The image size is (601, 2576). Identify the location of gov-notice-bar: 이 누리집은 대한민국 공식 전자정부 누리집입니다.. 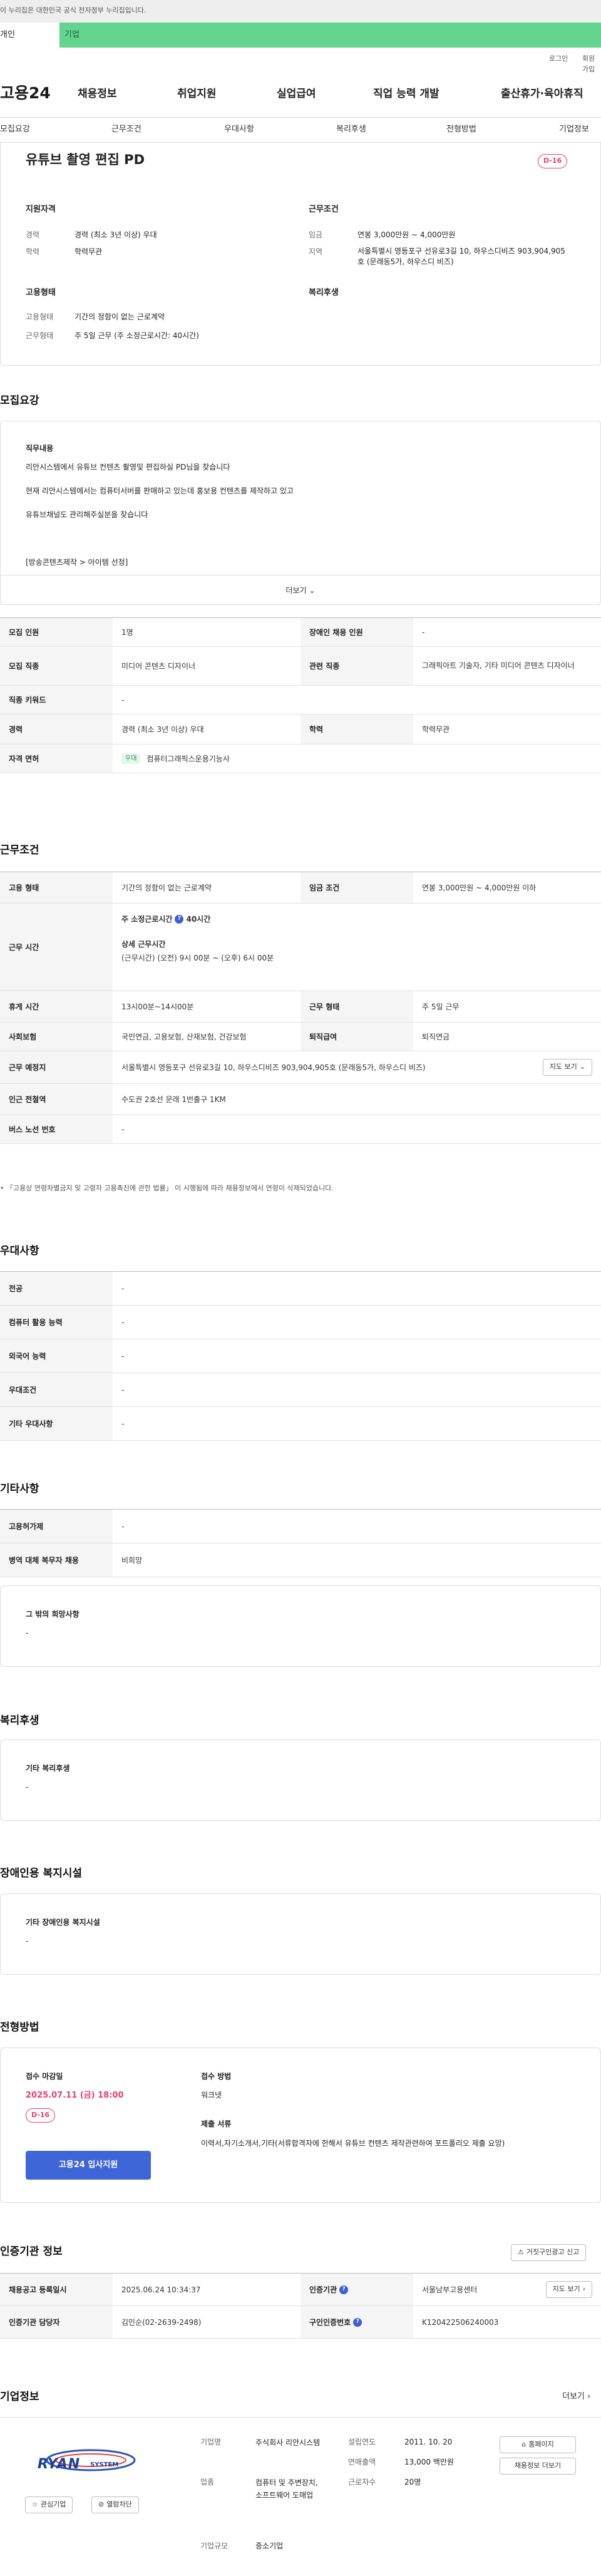
(300, 11).